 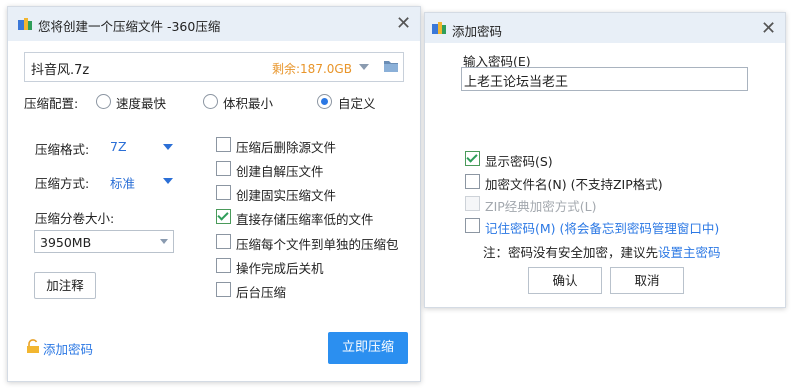 I want to click on format-select: 7Z, so click(x=143, y=147).